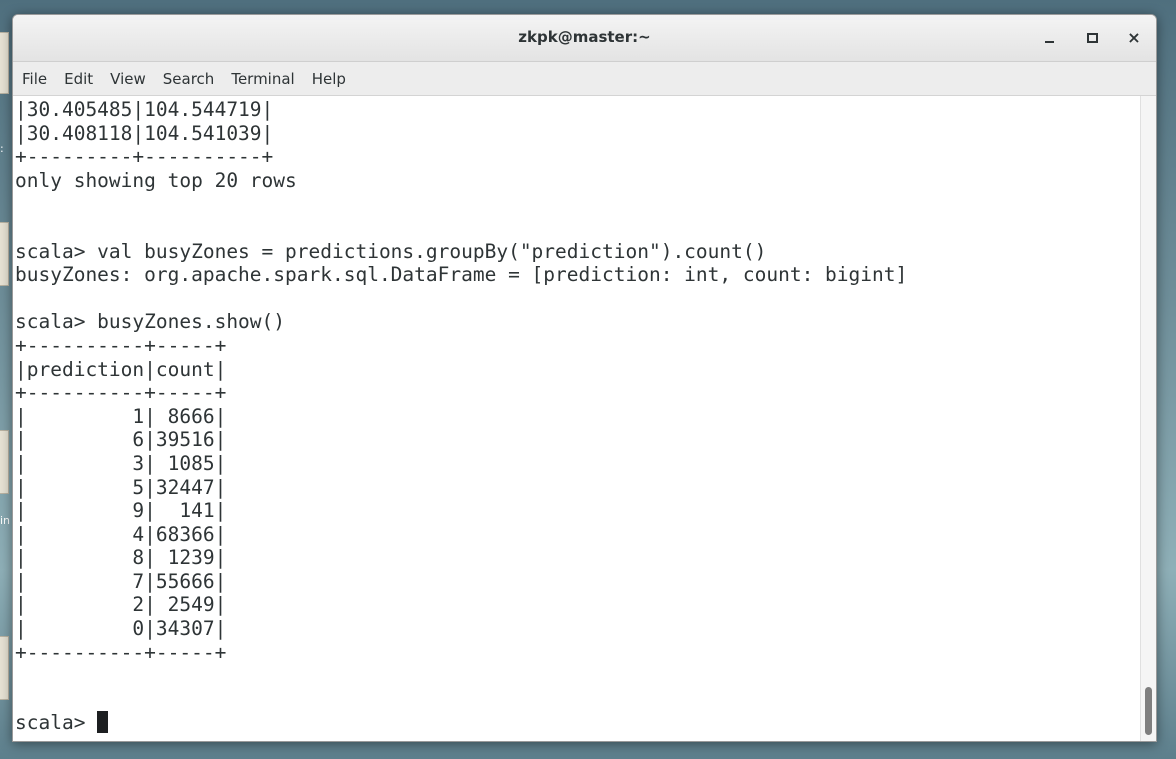 This screenshot has height=759, width=1176. Describe the element at coordinates (5, 520) in the screenshot. I see `desktop-icon-label: in` at that location.